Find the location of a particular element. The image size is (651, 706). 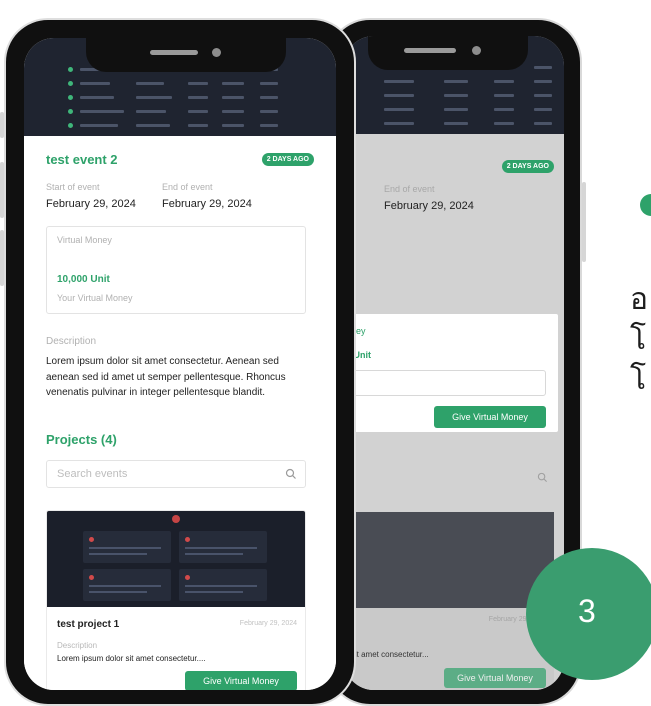

project-search: Search events is located at coordinates (176, 474).